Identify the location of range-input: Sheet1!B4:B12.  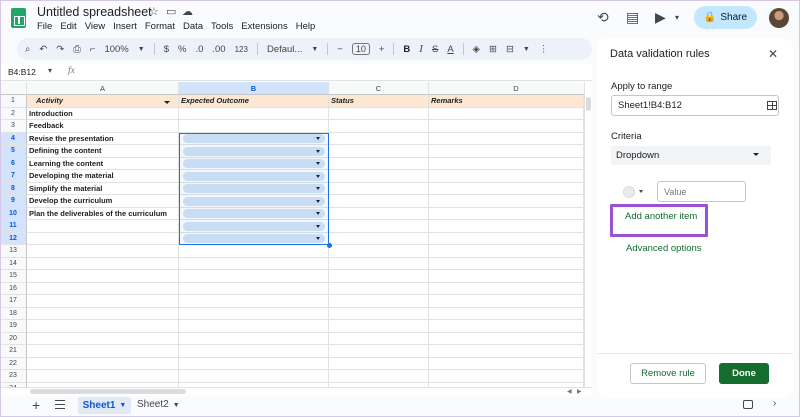
(695, 105).